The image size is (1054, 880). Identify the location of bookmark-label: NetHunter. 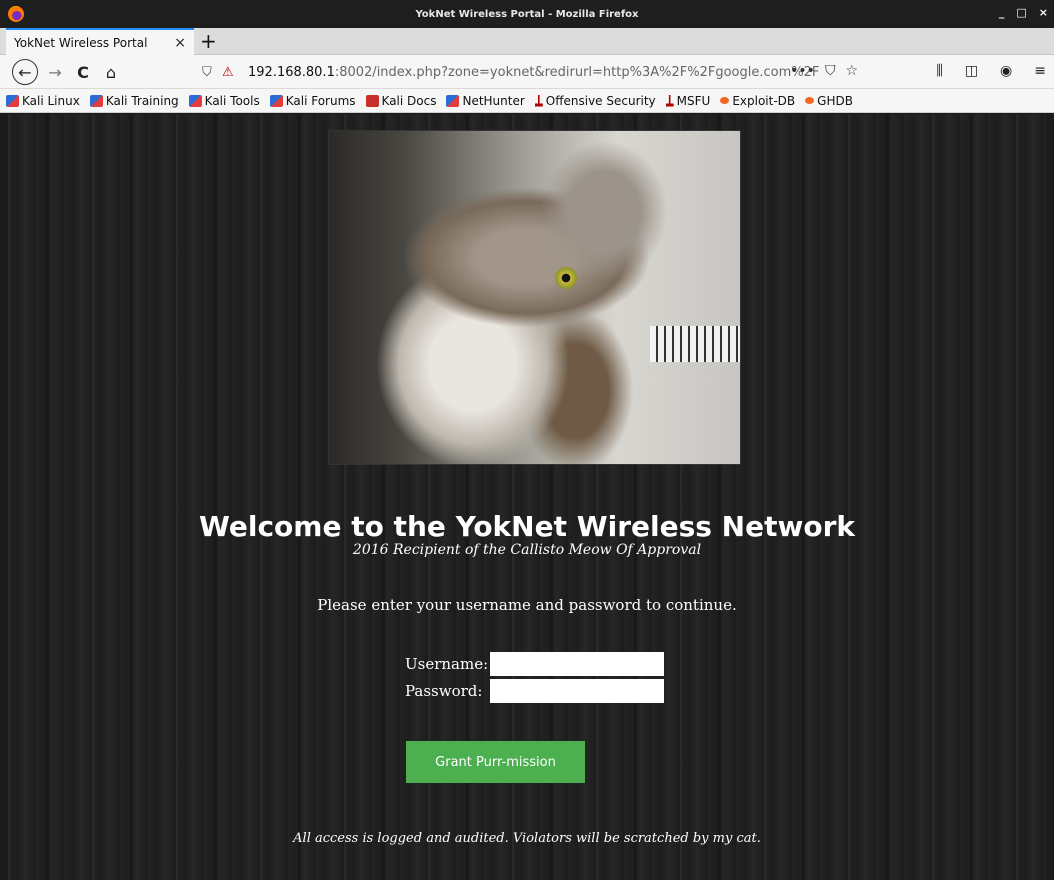
(493, 100).